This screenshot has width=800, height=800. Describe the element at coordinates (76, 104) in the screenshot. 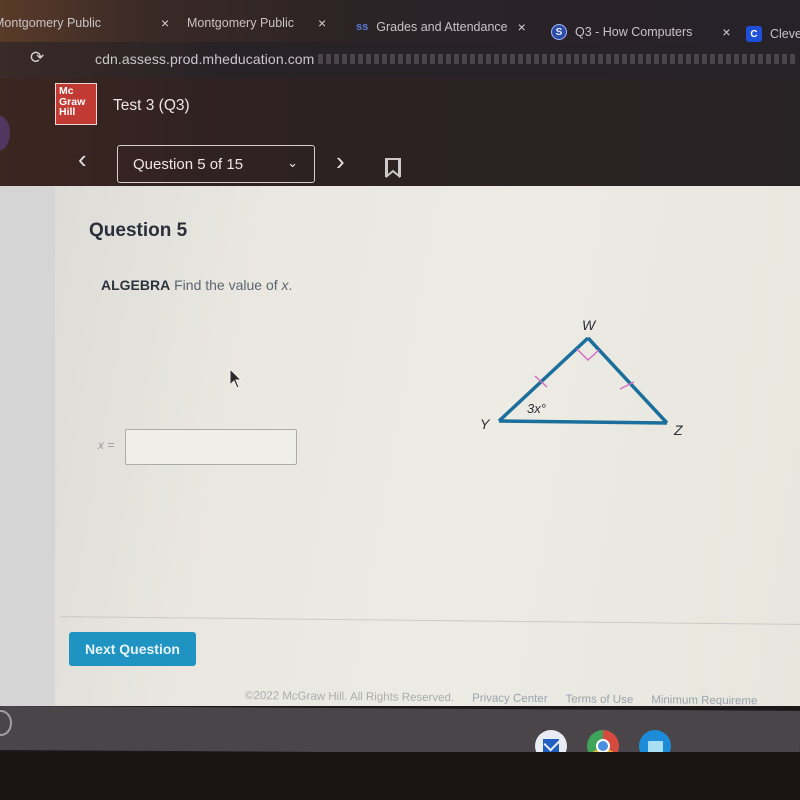

I see `mcgraw-hill-logo: Mc Graw Hill` at that location.